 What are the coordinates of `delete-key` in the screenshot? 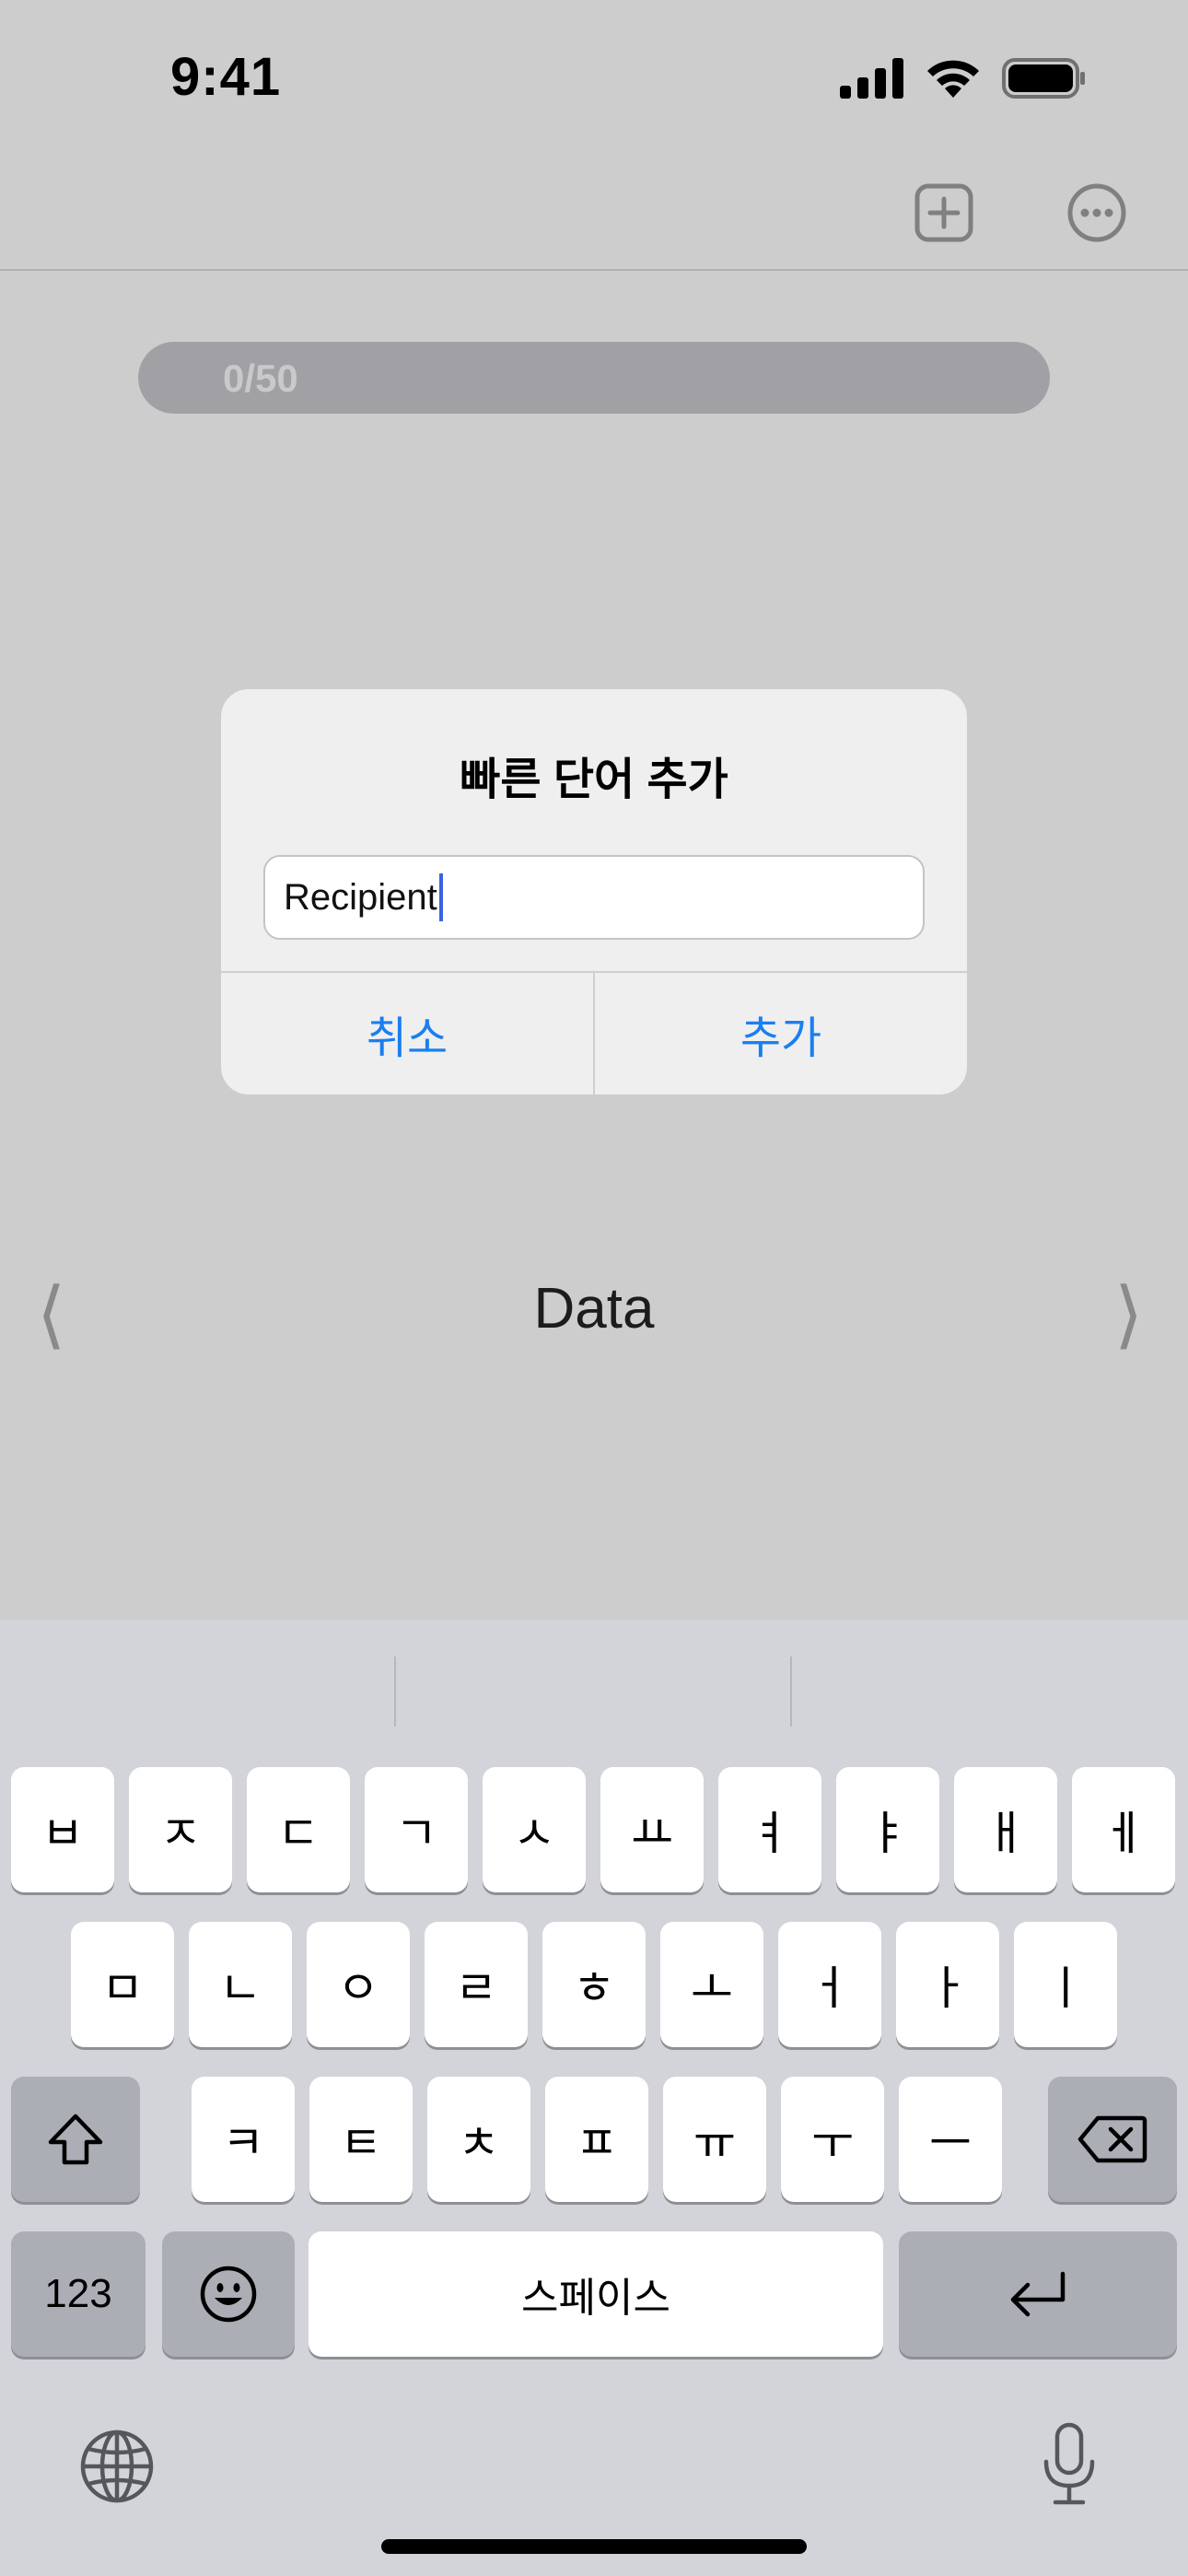 It's located at (1112, 2139).